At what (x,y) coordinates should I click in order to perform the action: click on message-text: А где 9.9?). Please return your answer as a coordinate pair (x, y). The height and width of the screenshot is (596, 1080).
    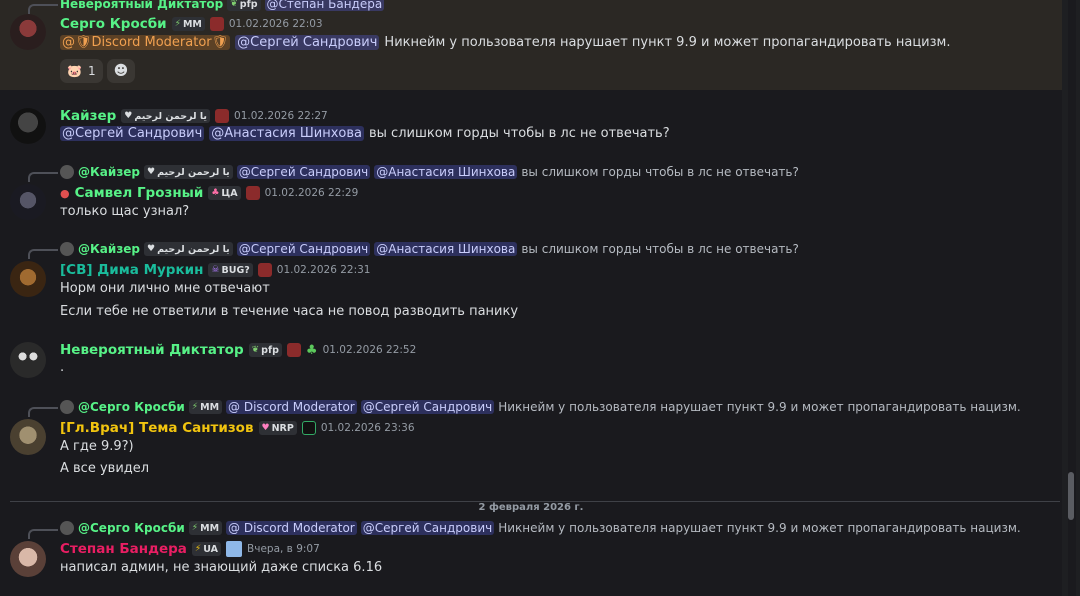
    Looking at the image, I should click on (97, 446).